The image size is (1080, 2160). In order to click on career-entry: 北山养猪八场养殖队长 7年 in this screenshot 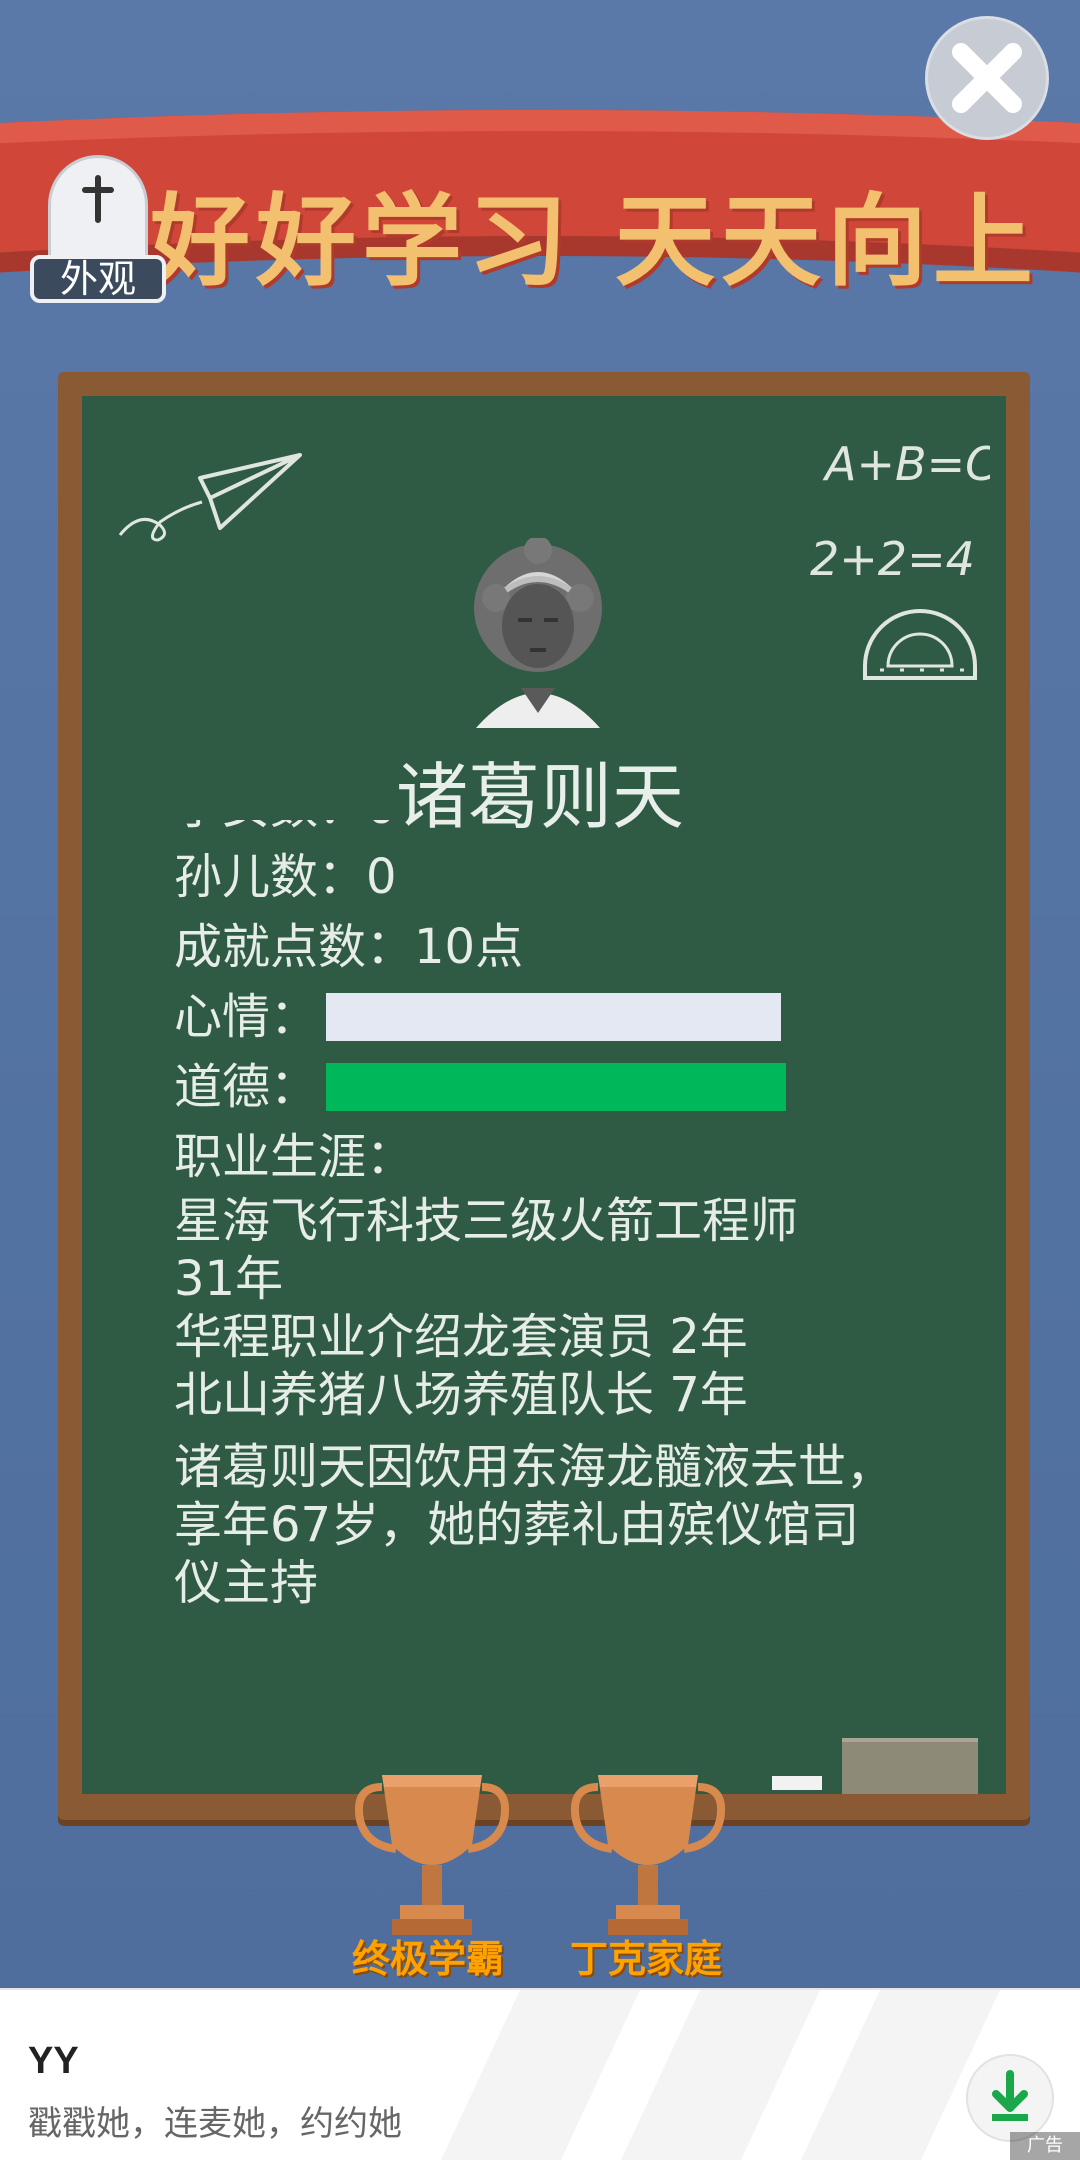, I will do `click(461, 1395)`.